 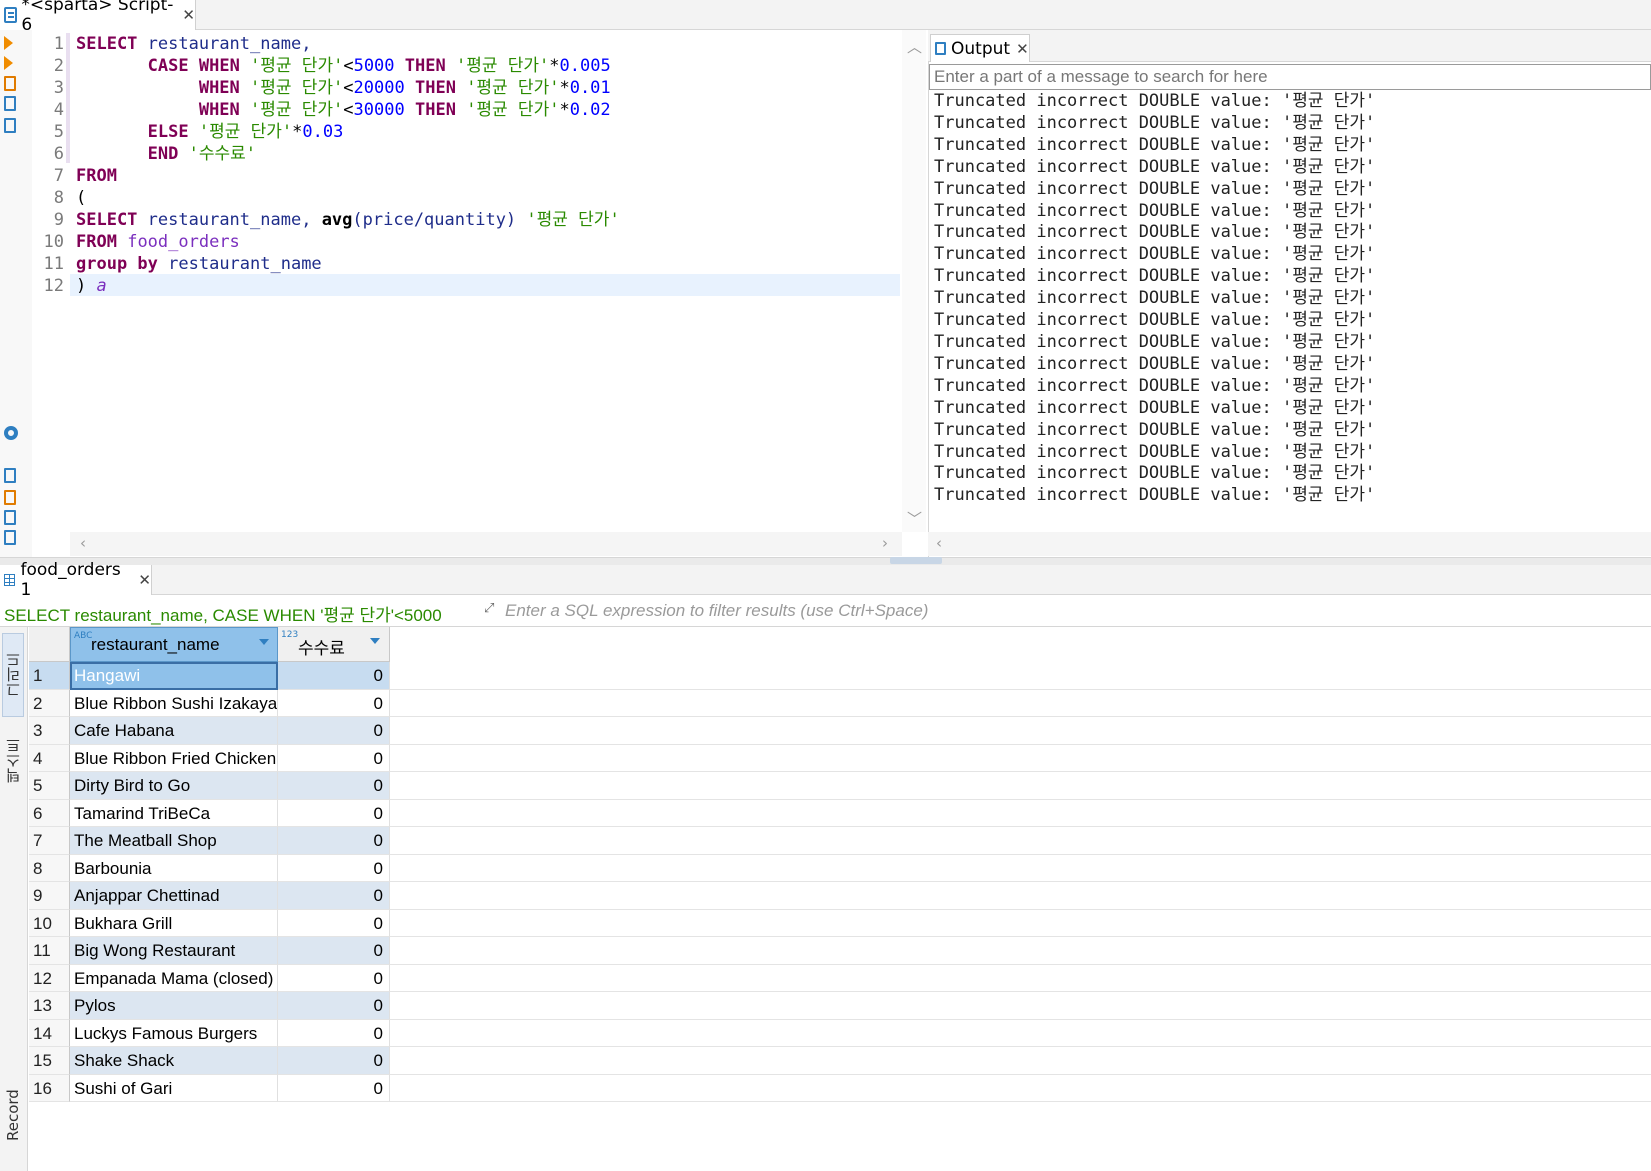 I want to click on show-variables-icon, so click(x=12, y=518).